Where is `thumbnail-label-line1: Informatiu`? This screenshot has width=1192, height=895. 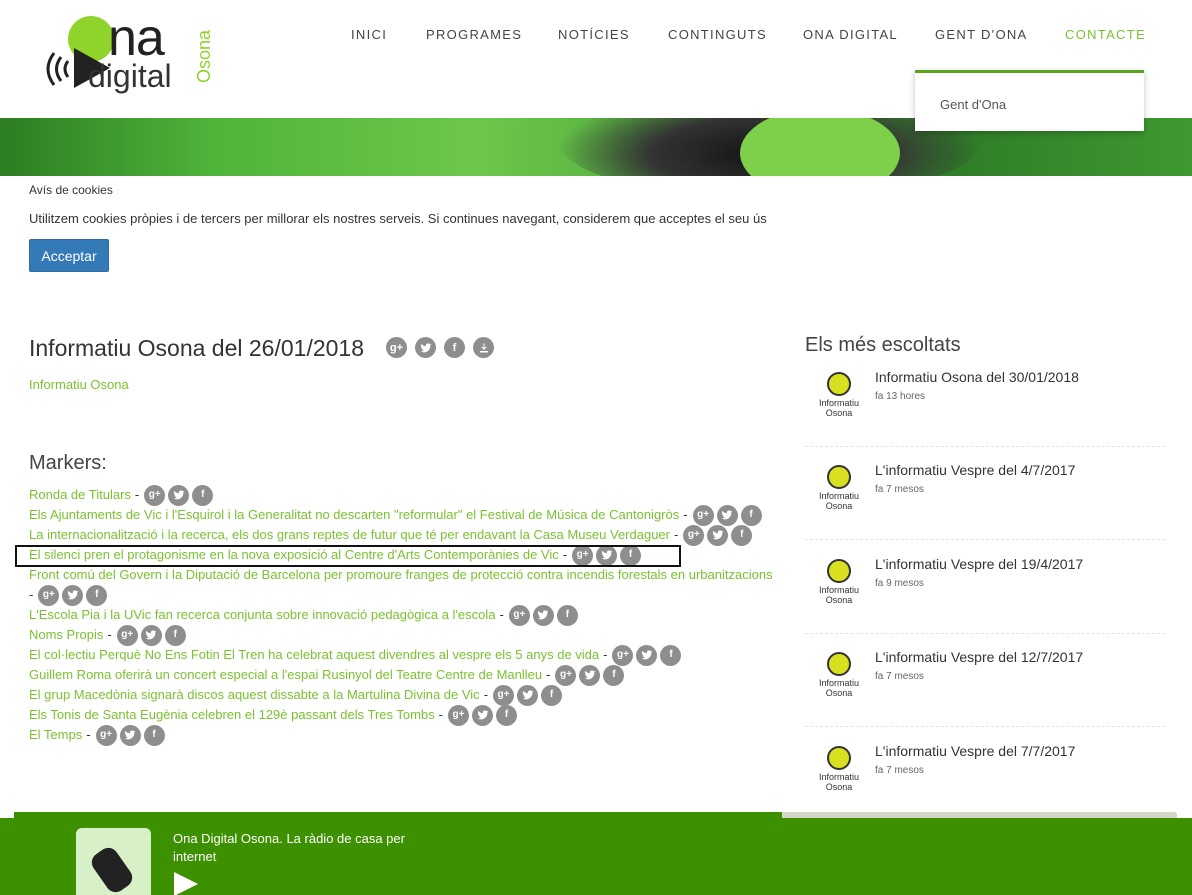
thumbnail-label-line1: Informatiu is located at coordinates (839, 590).